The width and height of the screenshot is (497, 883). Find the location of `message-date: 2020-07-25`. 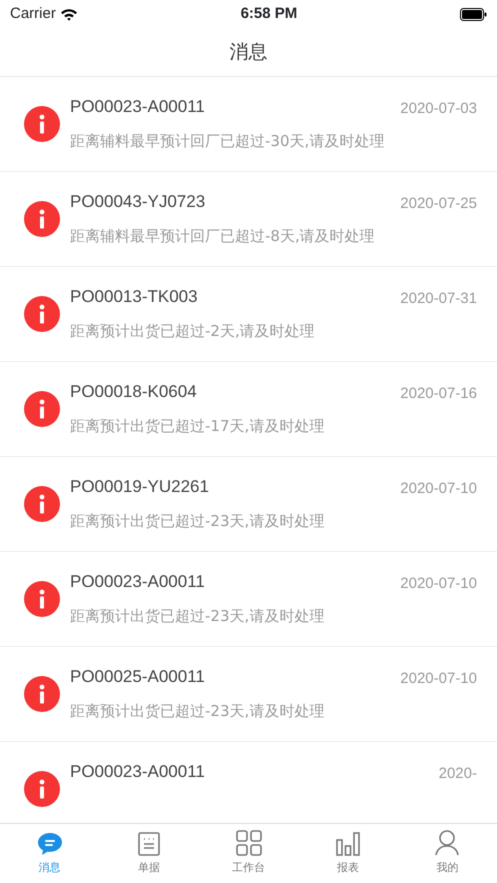

message-date: 2020-07-25 is located at coordinates (438, 203).